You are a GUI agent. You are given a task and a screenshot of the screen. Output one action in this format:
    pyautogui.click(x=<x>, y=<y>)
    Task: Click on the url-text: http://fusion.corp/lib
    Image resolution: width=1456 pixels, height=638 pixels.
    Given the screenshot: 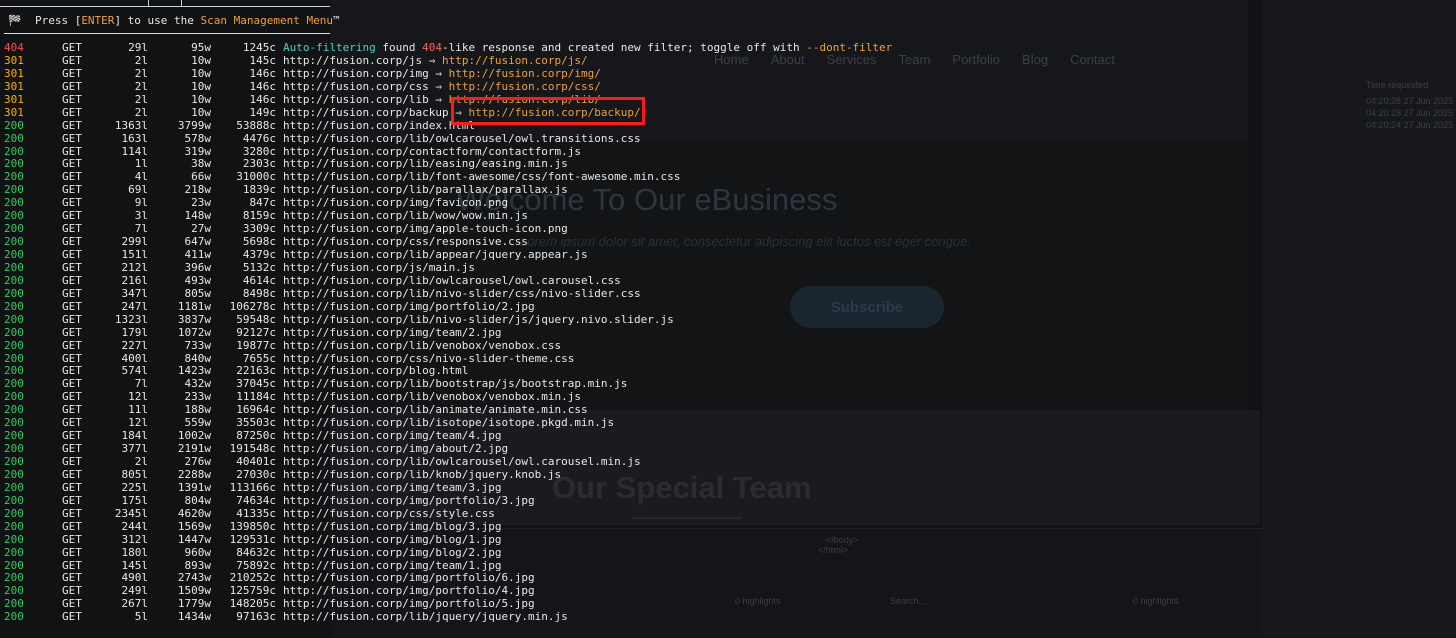 What is the action you would take?
    pyautogui.click(x=356, y=99)
    